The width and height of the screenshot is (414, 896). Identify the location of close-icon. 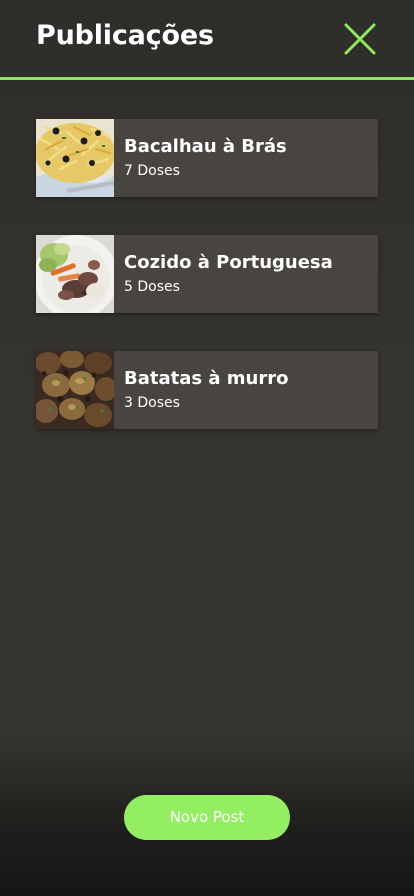
(360, 39).